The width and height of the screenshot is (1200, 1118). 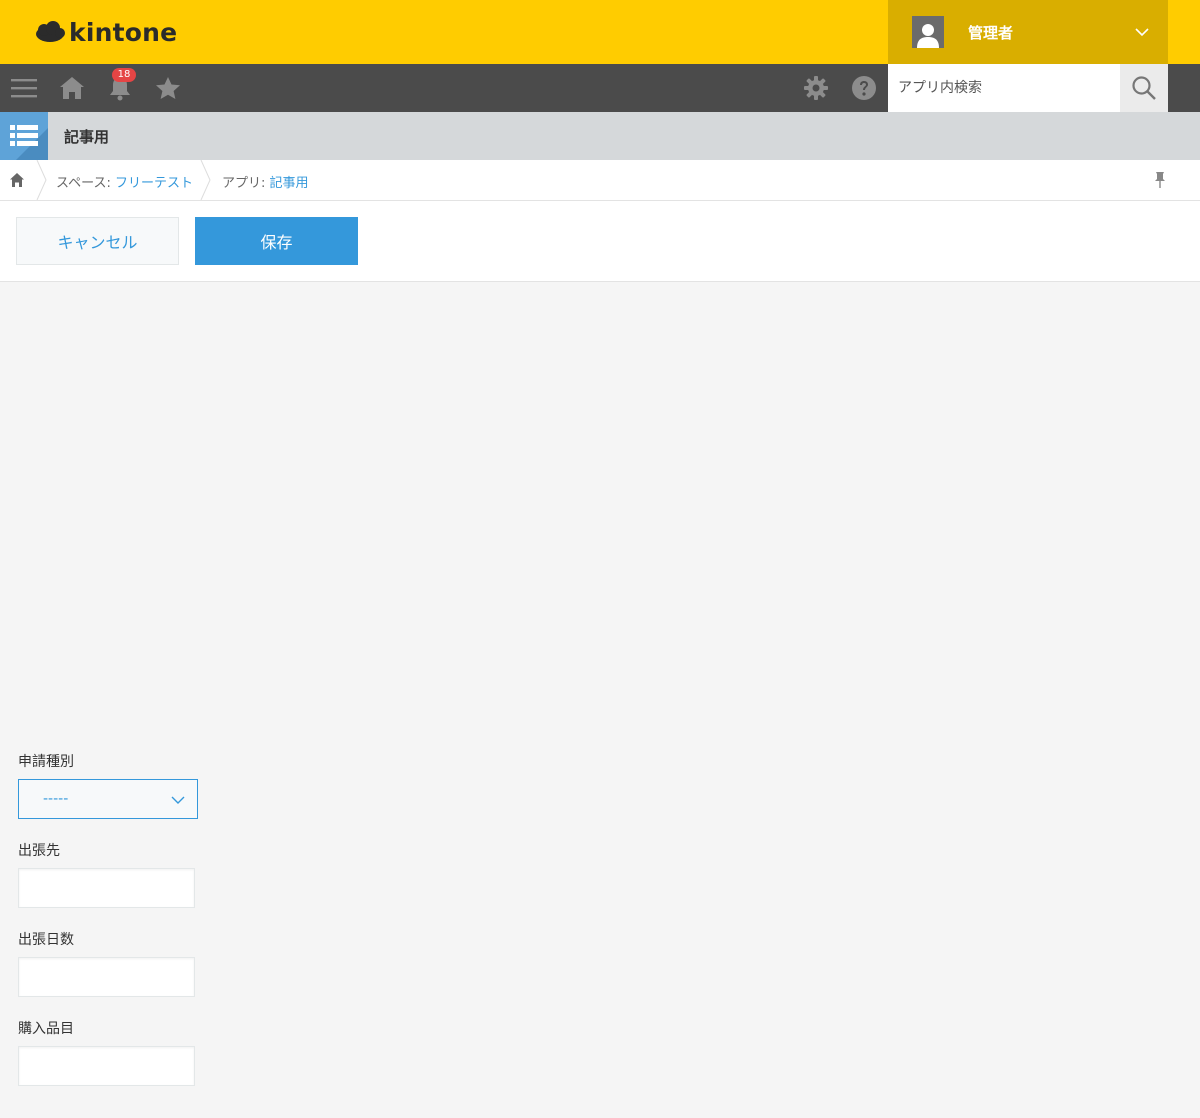 What do you see at coordinates (24, 88) in the screenshot?
I see `menu-icon` at bounding box center [24, 88].